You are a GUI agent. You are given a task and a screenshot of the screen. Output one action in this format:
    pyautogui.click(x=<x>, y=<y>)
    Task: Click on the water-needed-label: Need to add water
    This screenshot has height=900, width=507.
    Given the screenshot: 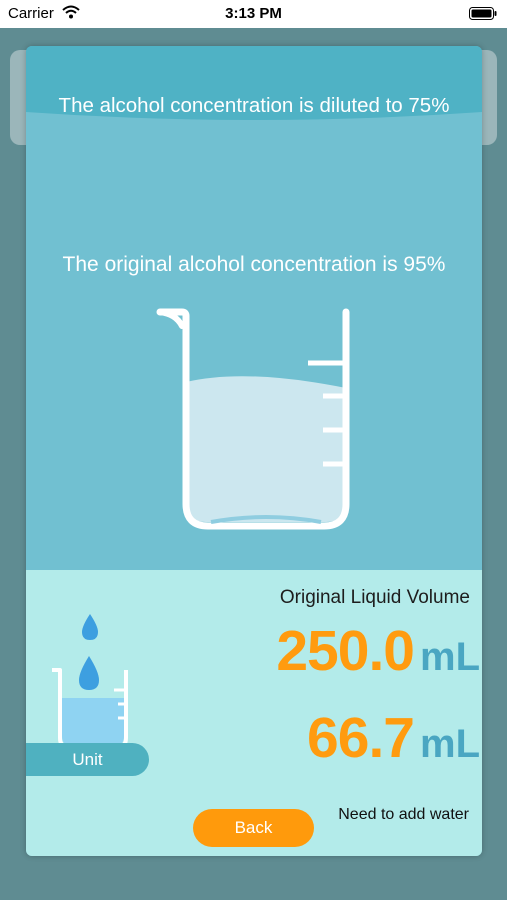 What is the action you would take?
    pyautogui.click(x=403, y=814)
    